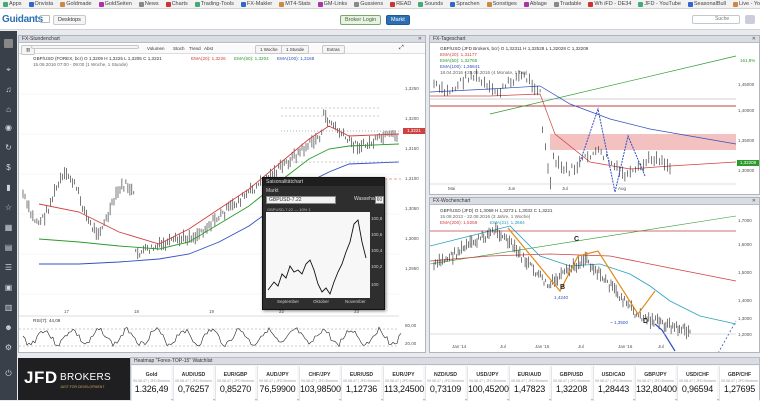 Image resolution: width=760 pixels, height=401 pixels. What do you see at coordinates (8, 69) in the screenshot?
I see `pin-icon: ⌖` at bounding box center [8, 69].